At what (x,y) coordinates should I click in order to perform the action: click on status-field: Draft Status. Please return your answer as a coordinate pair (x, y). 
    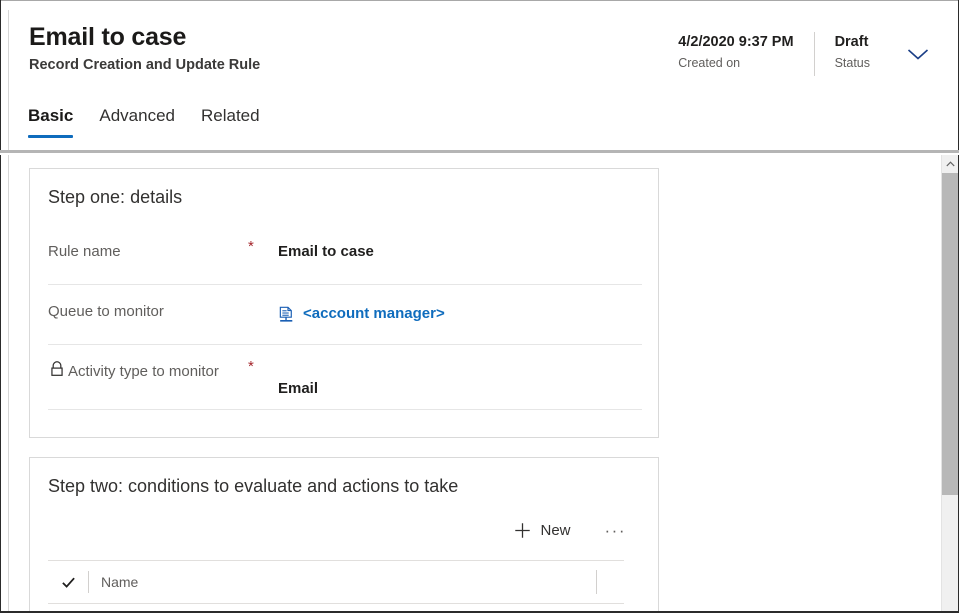
    Looking at the image, I should click on (851, 52).